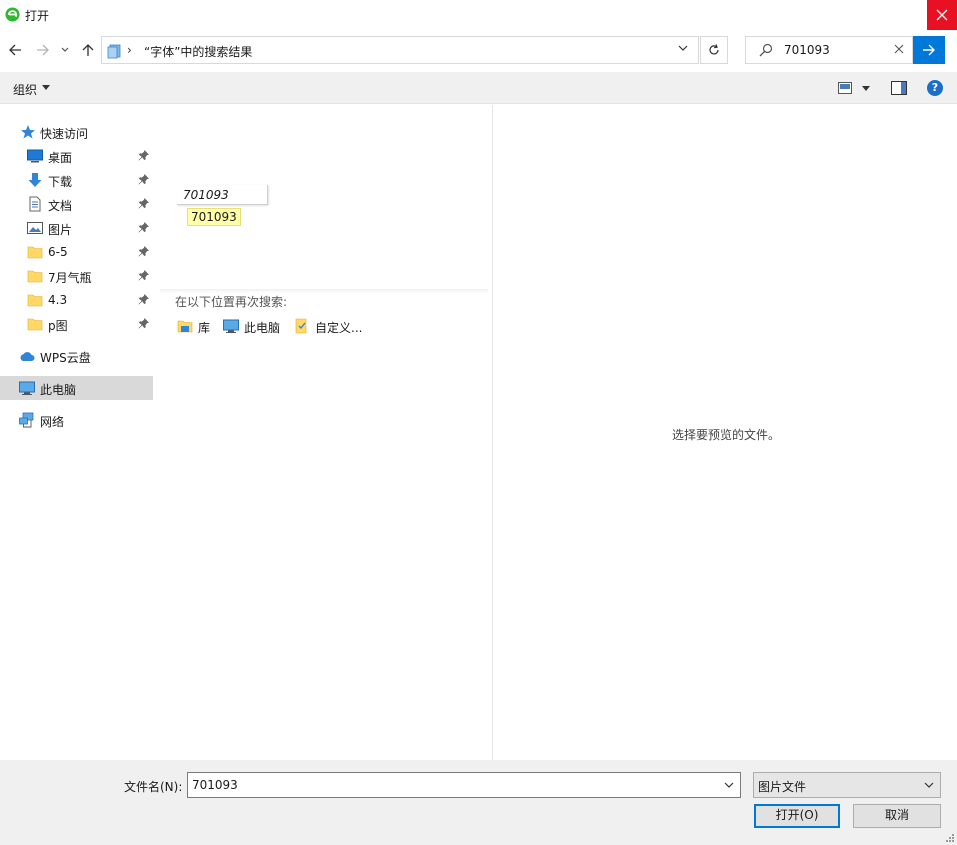  What do you see at coordinates (797, 816) in the screenshot?
I see `open-button: 打开(O)` at bounding box center [797, 816].